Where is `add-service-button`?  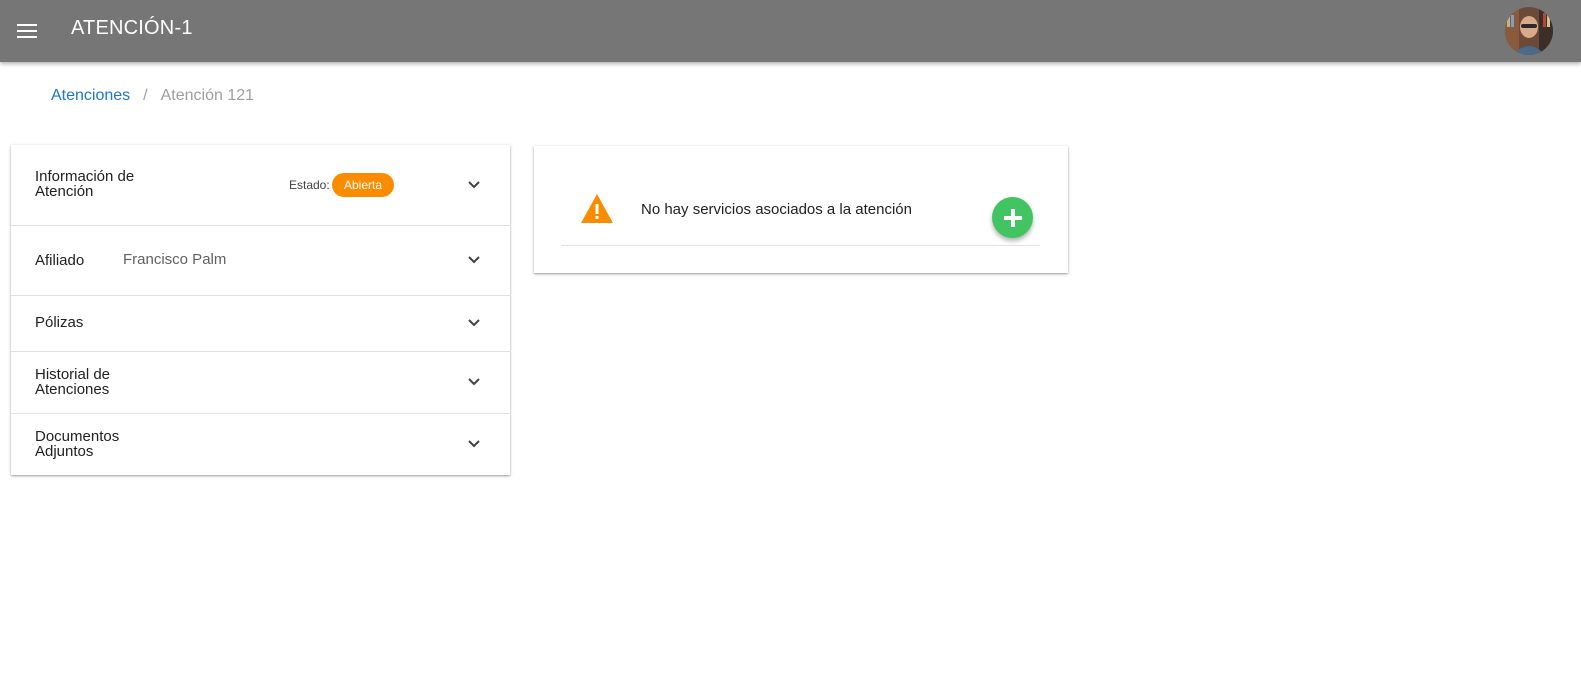
add-service-button is located at coordinates (1012, 217).